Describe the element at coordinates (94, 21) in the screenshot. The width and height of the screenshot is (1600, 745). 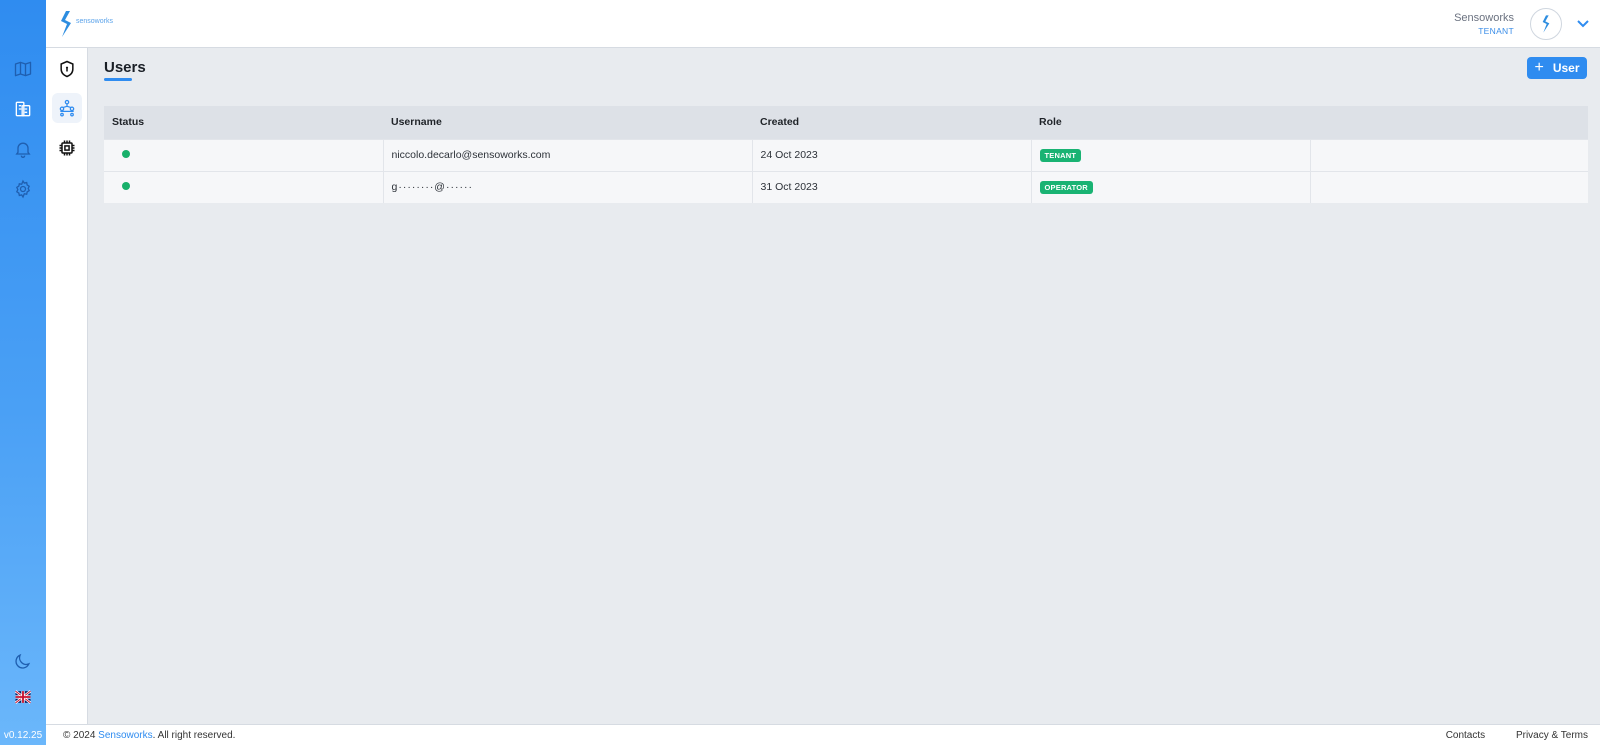
I see `logo-wordmark: sensoworks` at that location.